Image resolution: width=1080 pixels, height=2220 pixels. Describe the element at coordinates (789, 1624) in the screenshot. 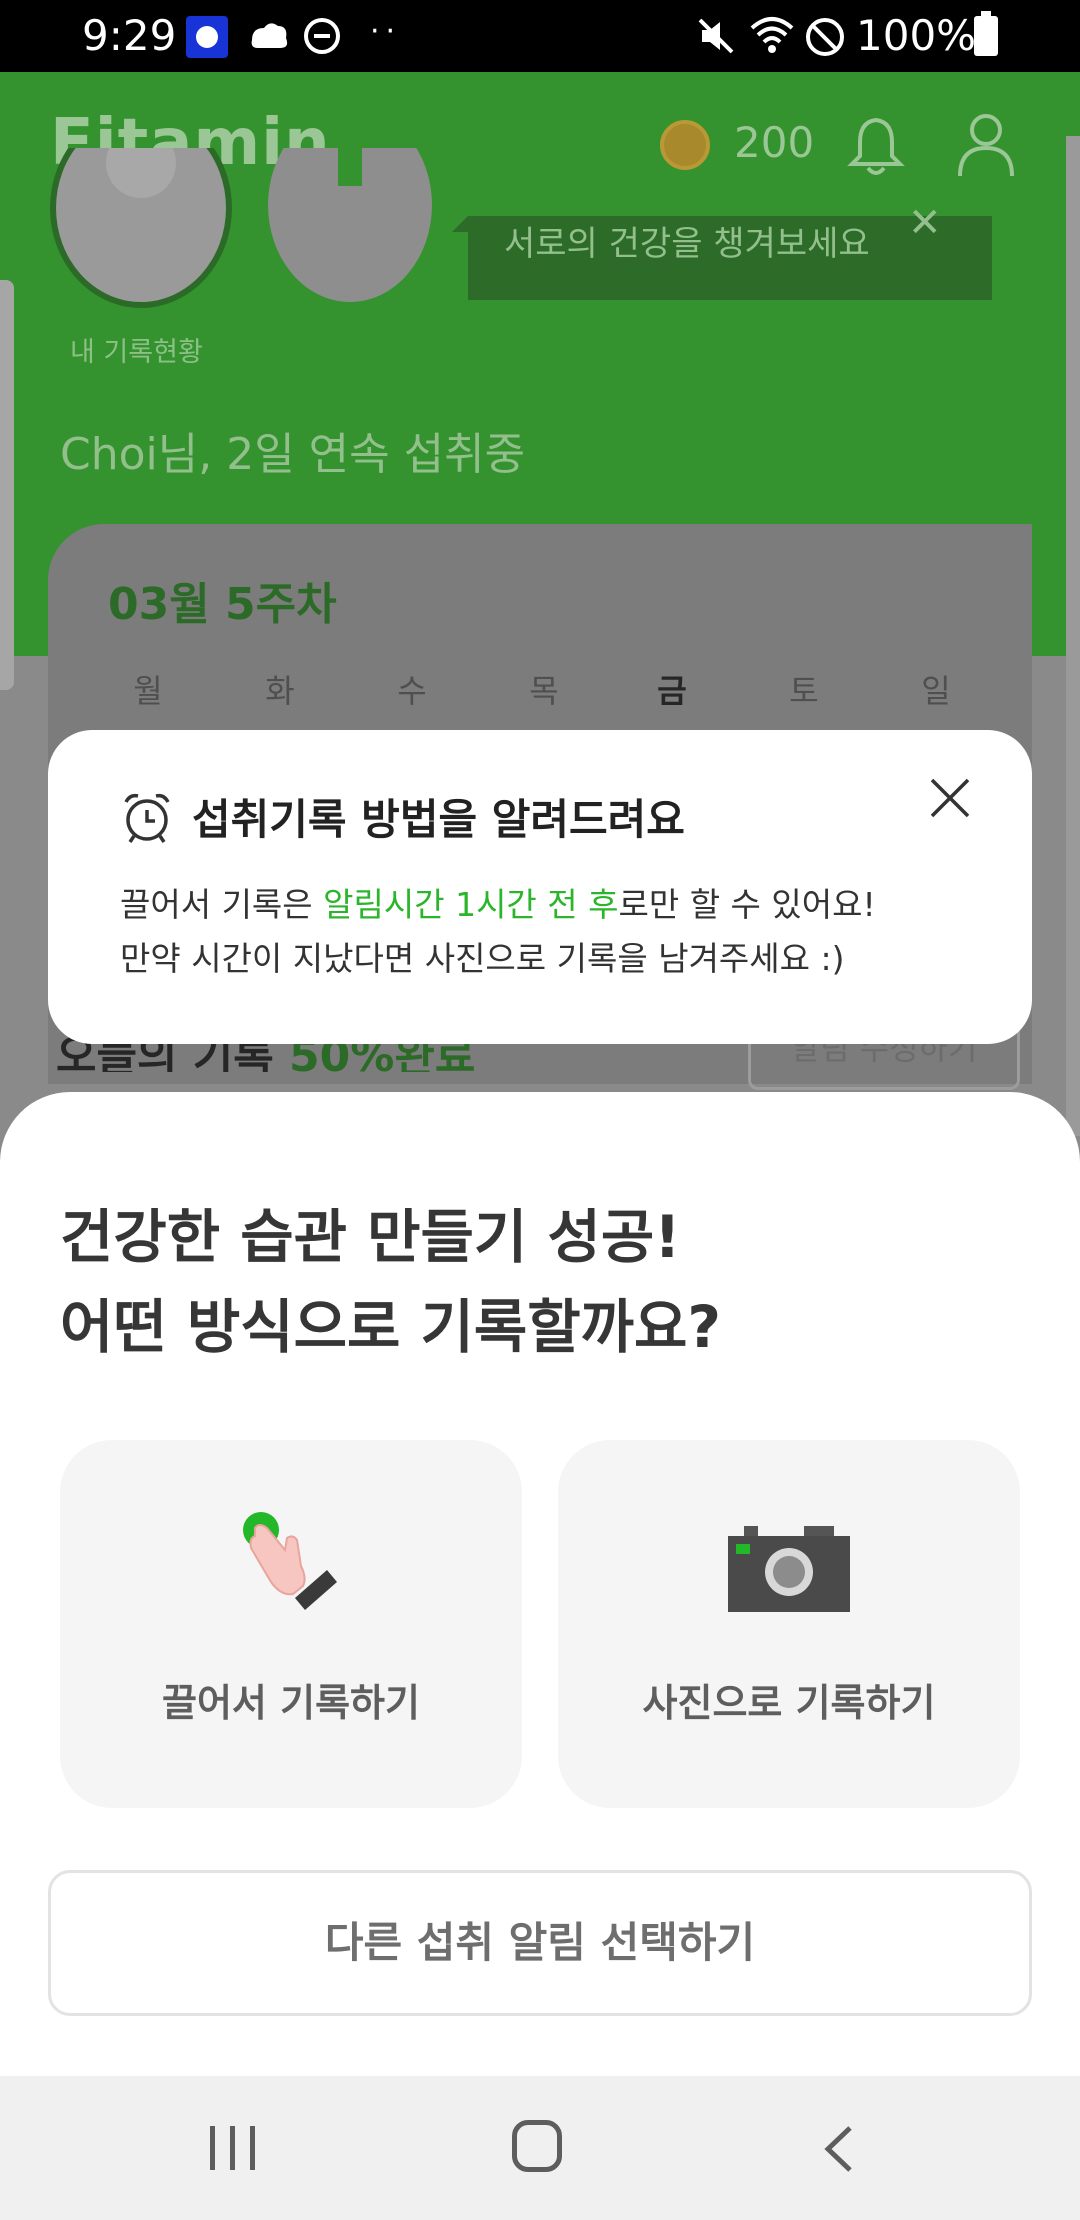

I see `photo-record-option: 사진으로 기록하기` at that location.